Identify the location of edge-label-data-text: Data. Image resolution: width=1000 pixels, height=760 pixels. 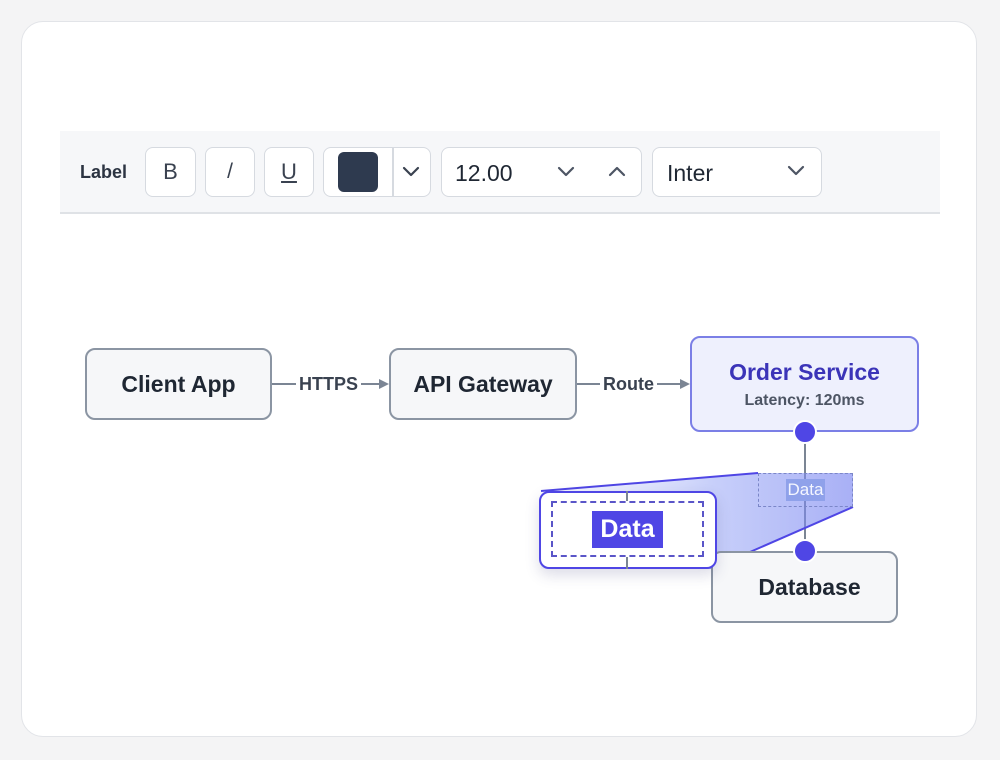
(805, 490).